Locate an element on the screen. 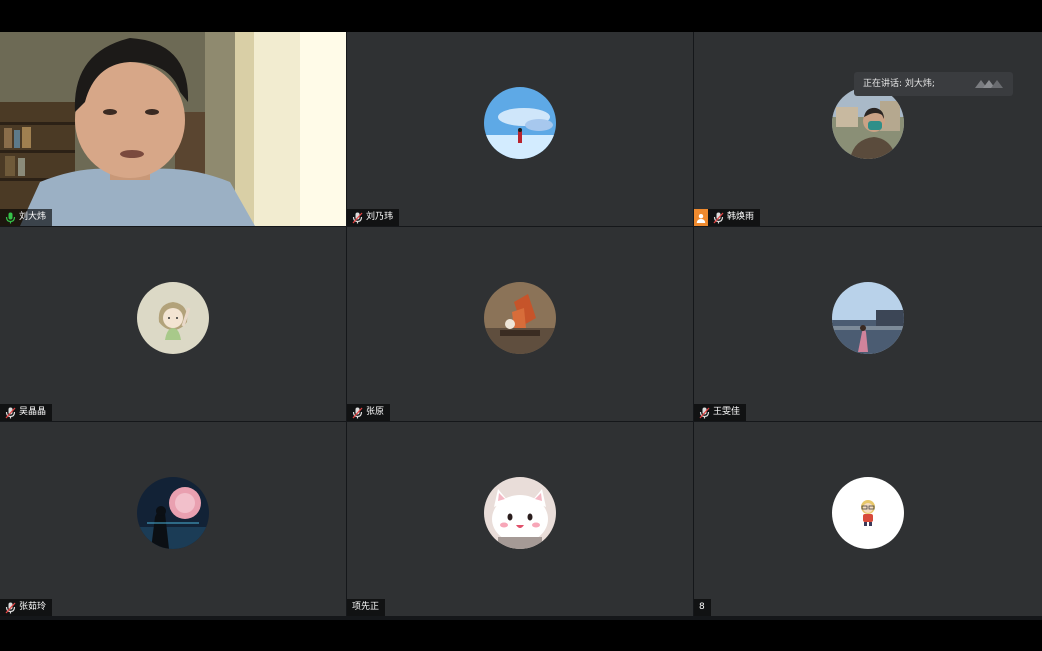 The image size is (1042, 651). participant-name: 张原 is located at coordinates (375, 412).